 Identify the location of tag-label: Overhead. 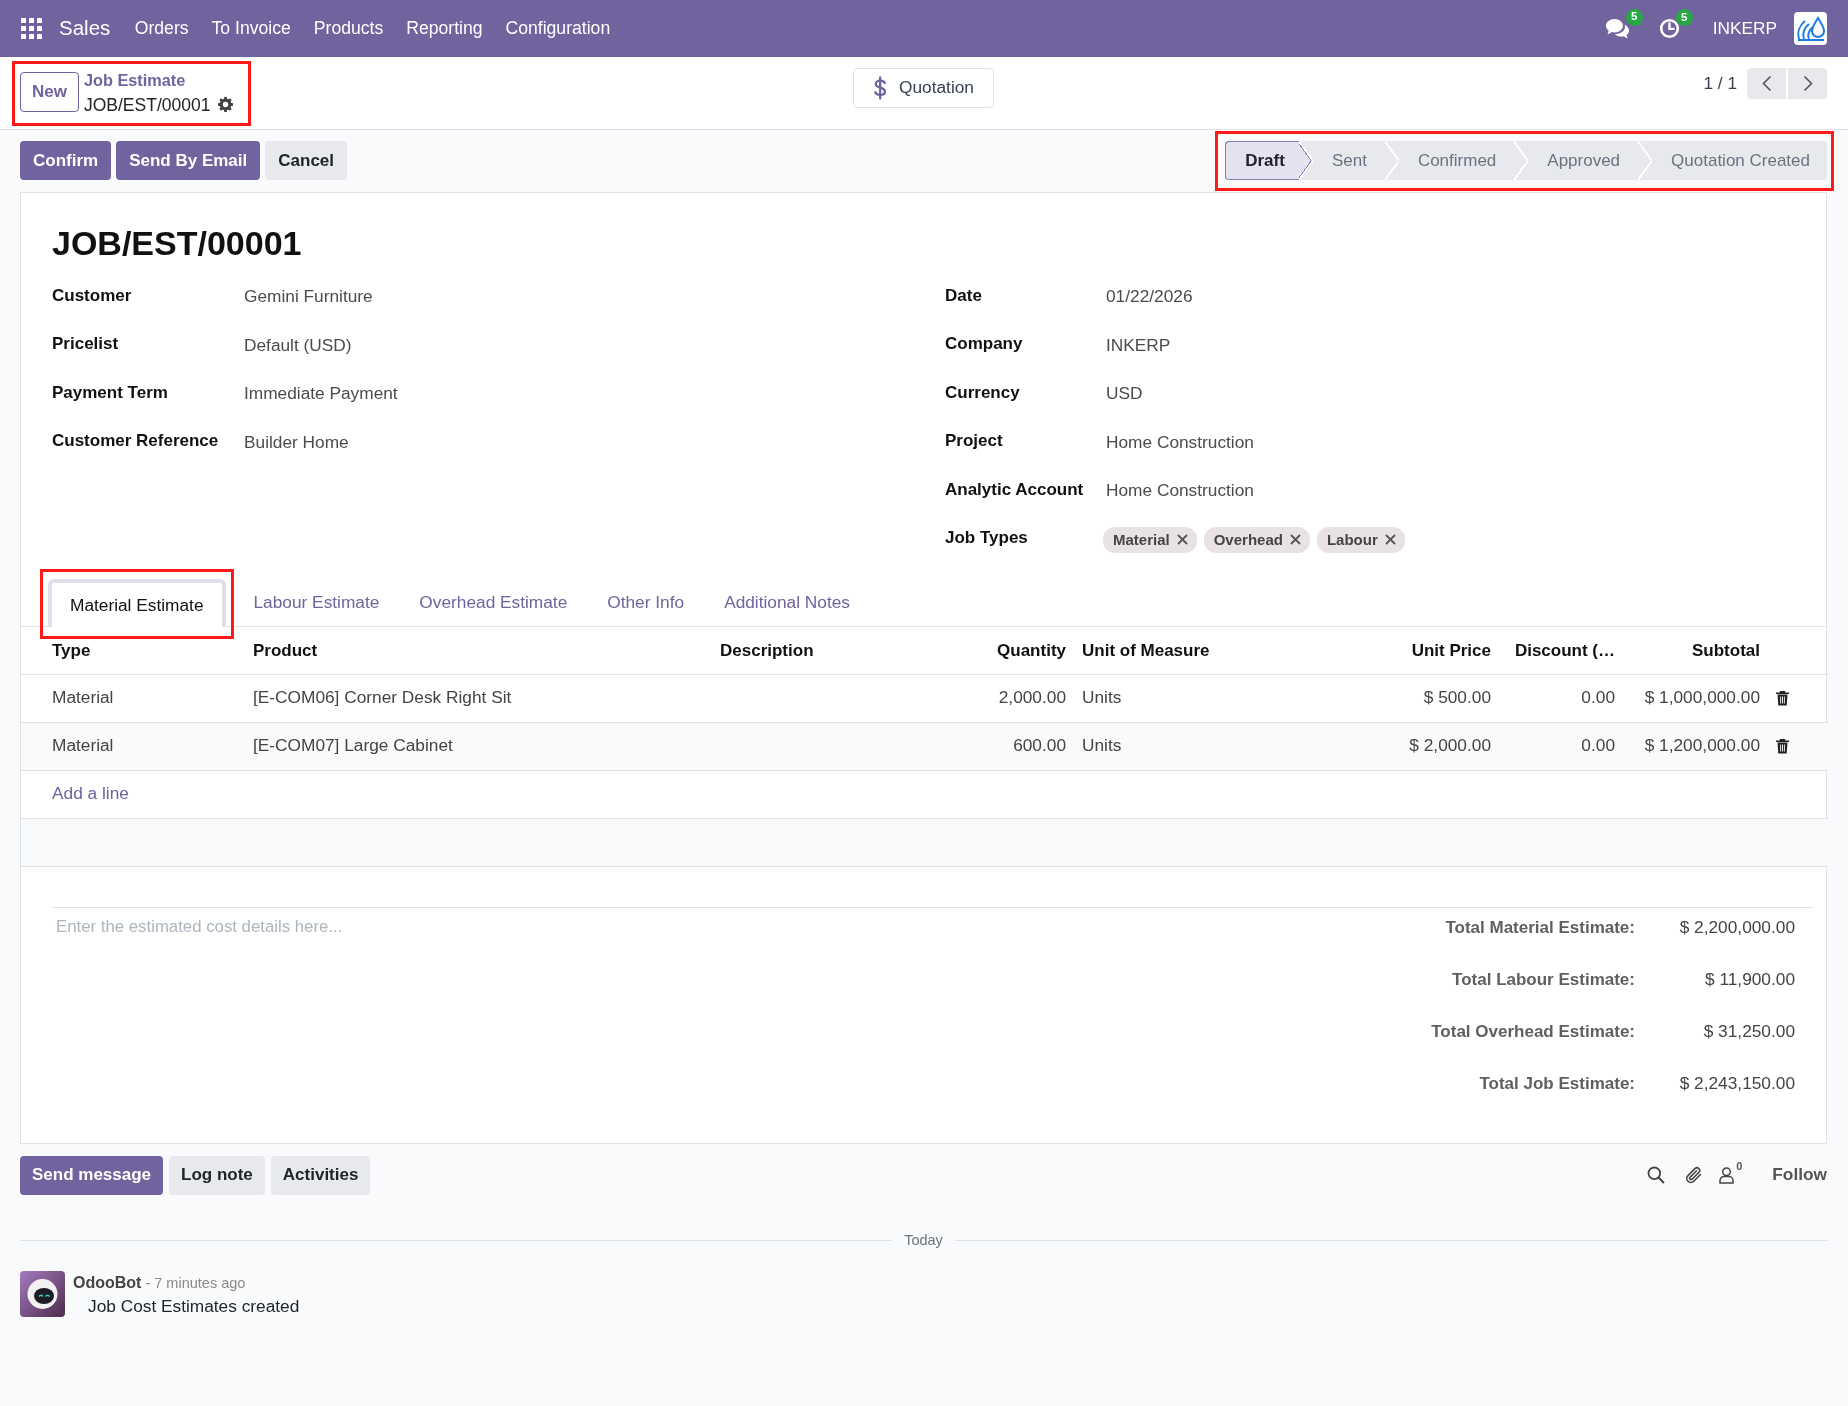
(1248, 539).